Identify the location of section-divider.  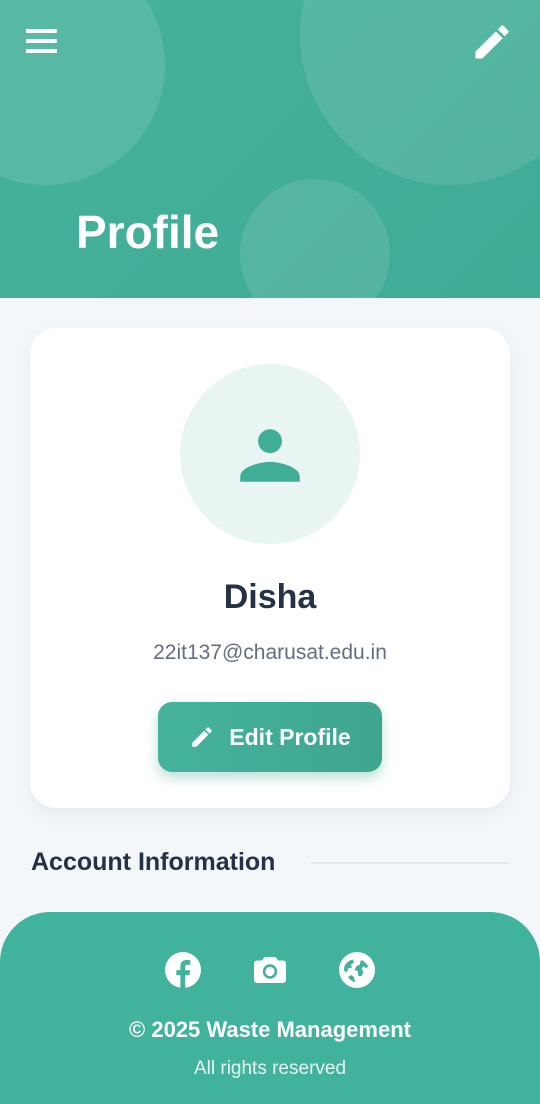
(410, 863).